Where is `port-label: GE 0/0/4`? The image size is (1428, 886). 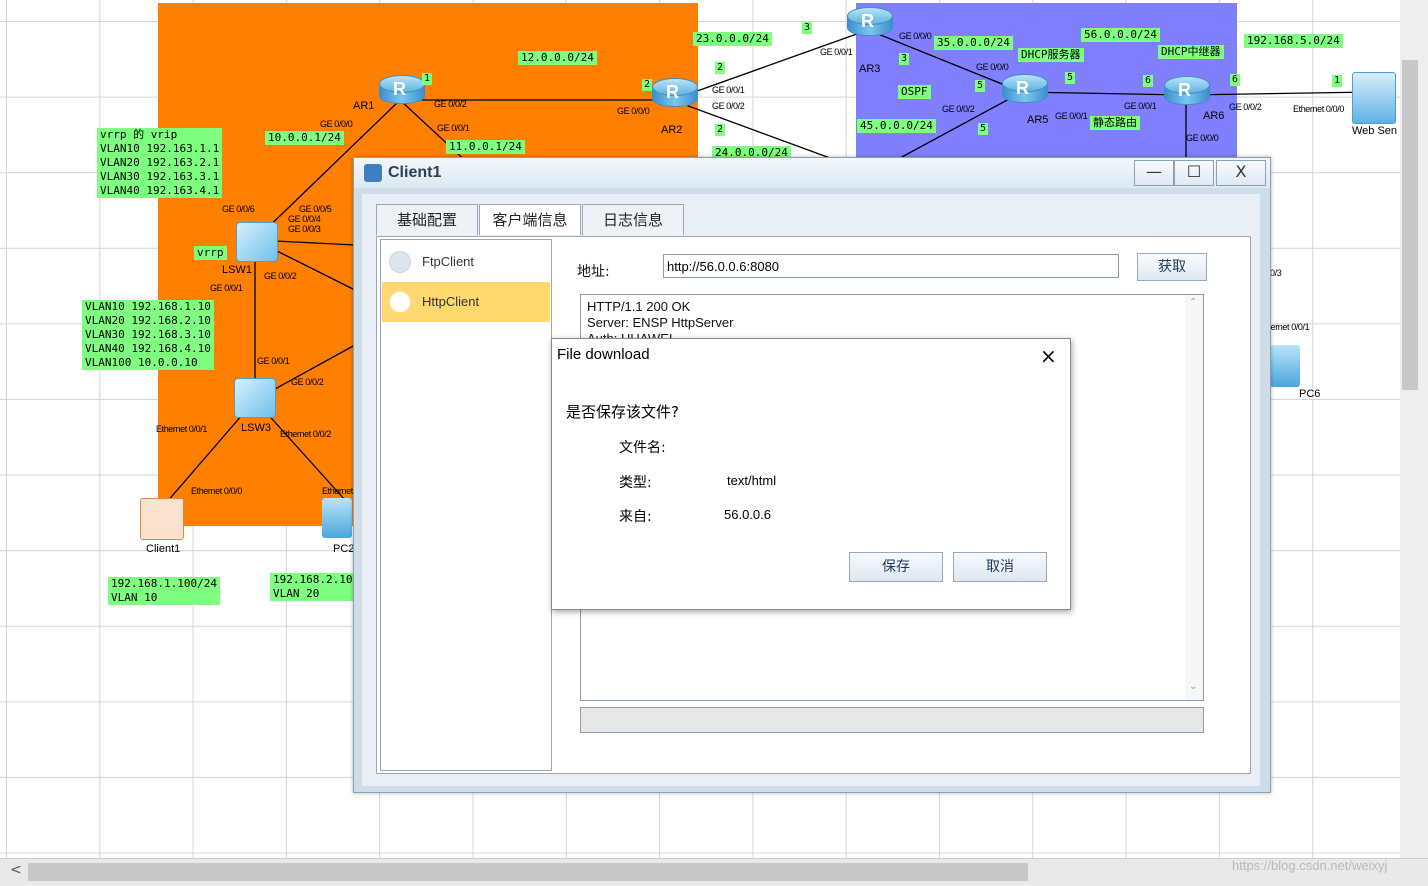
port-label: GE 0/0/4 is located at coordinates (304, 219).